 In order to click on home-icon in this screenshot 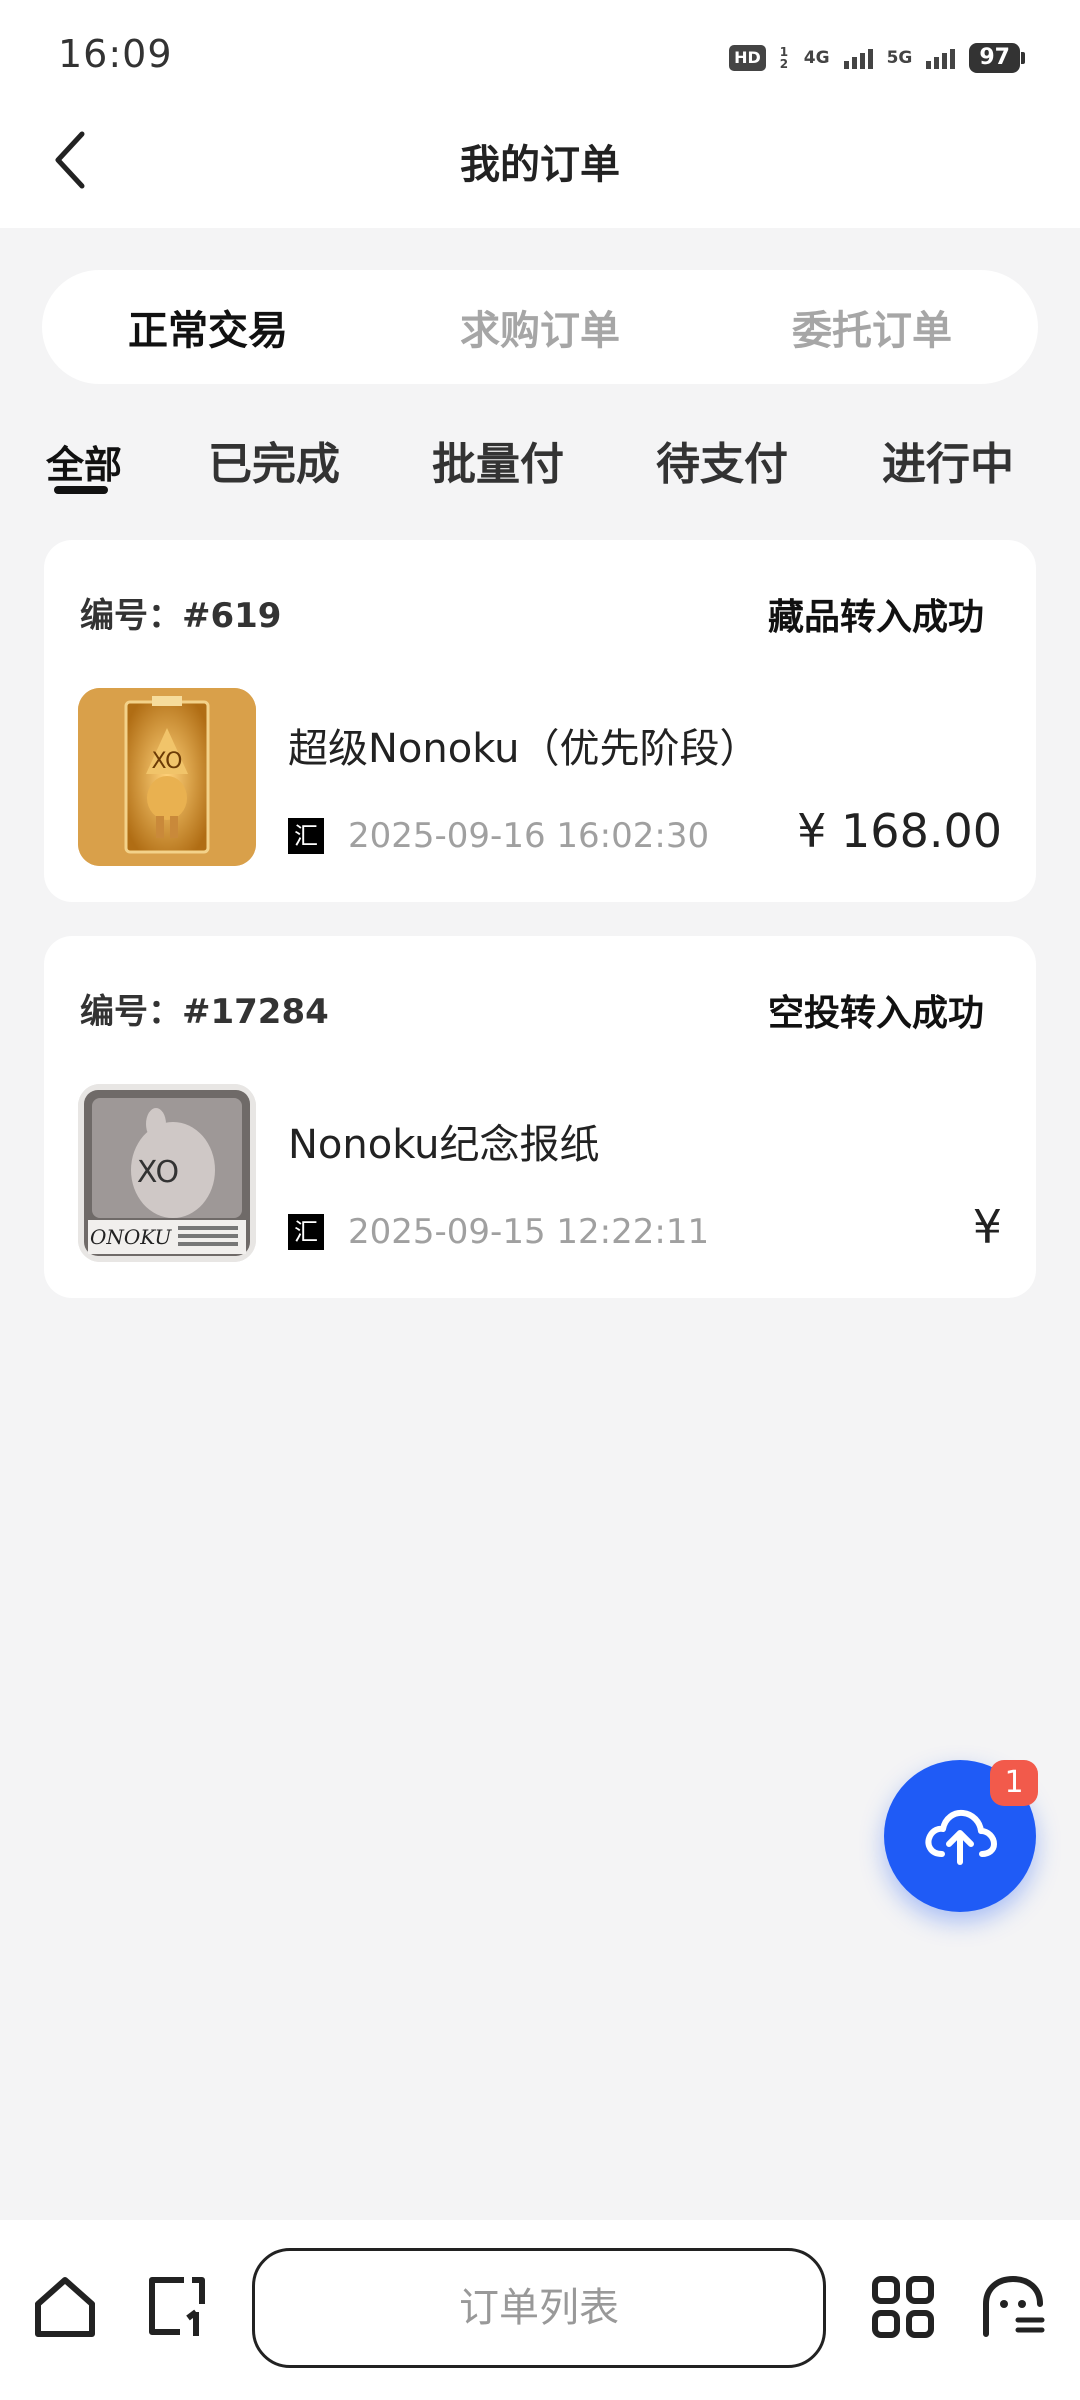, I will do `click(65, 2307)`.